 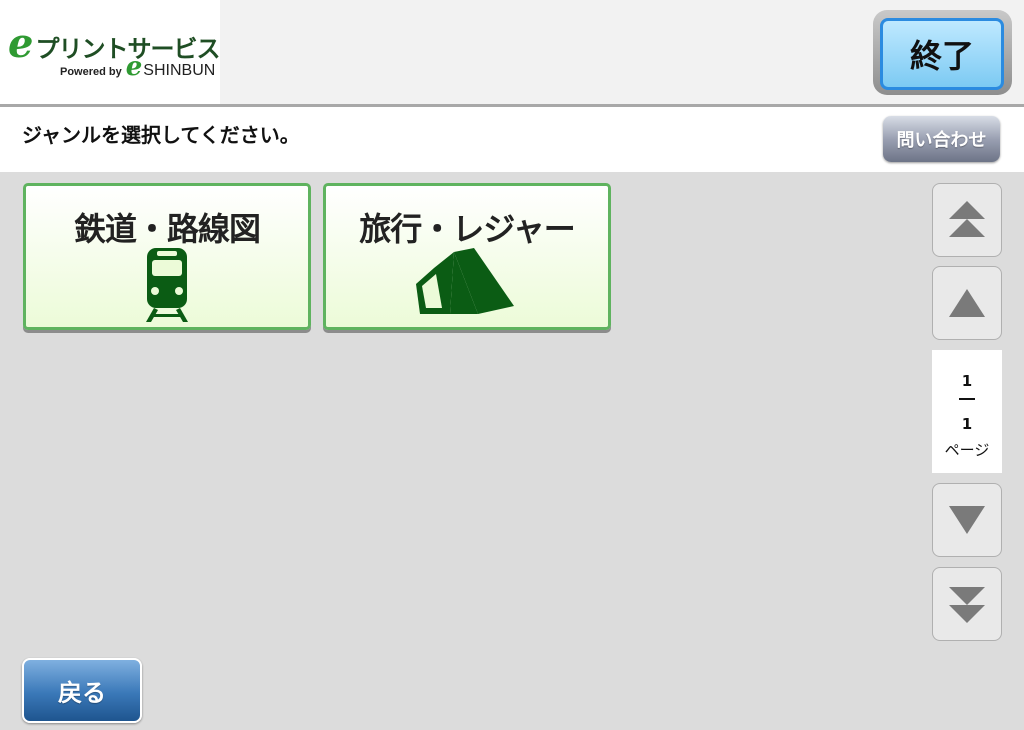 What do you see at coordinates (967, 424) in the screenshot?
I see `total-pages: 1` at bounding box center [967, 424].